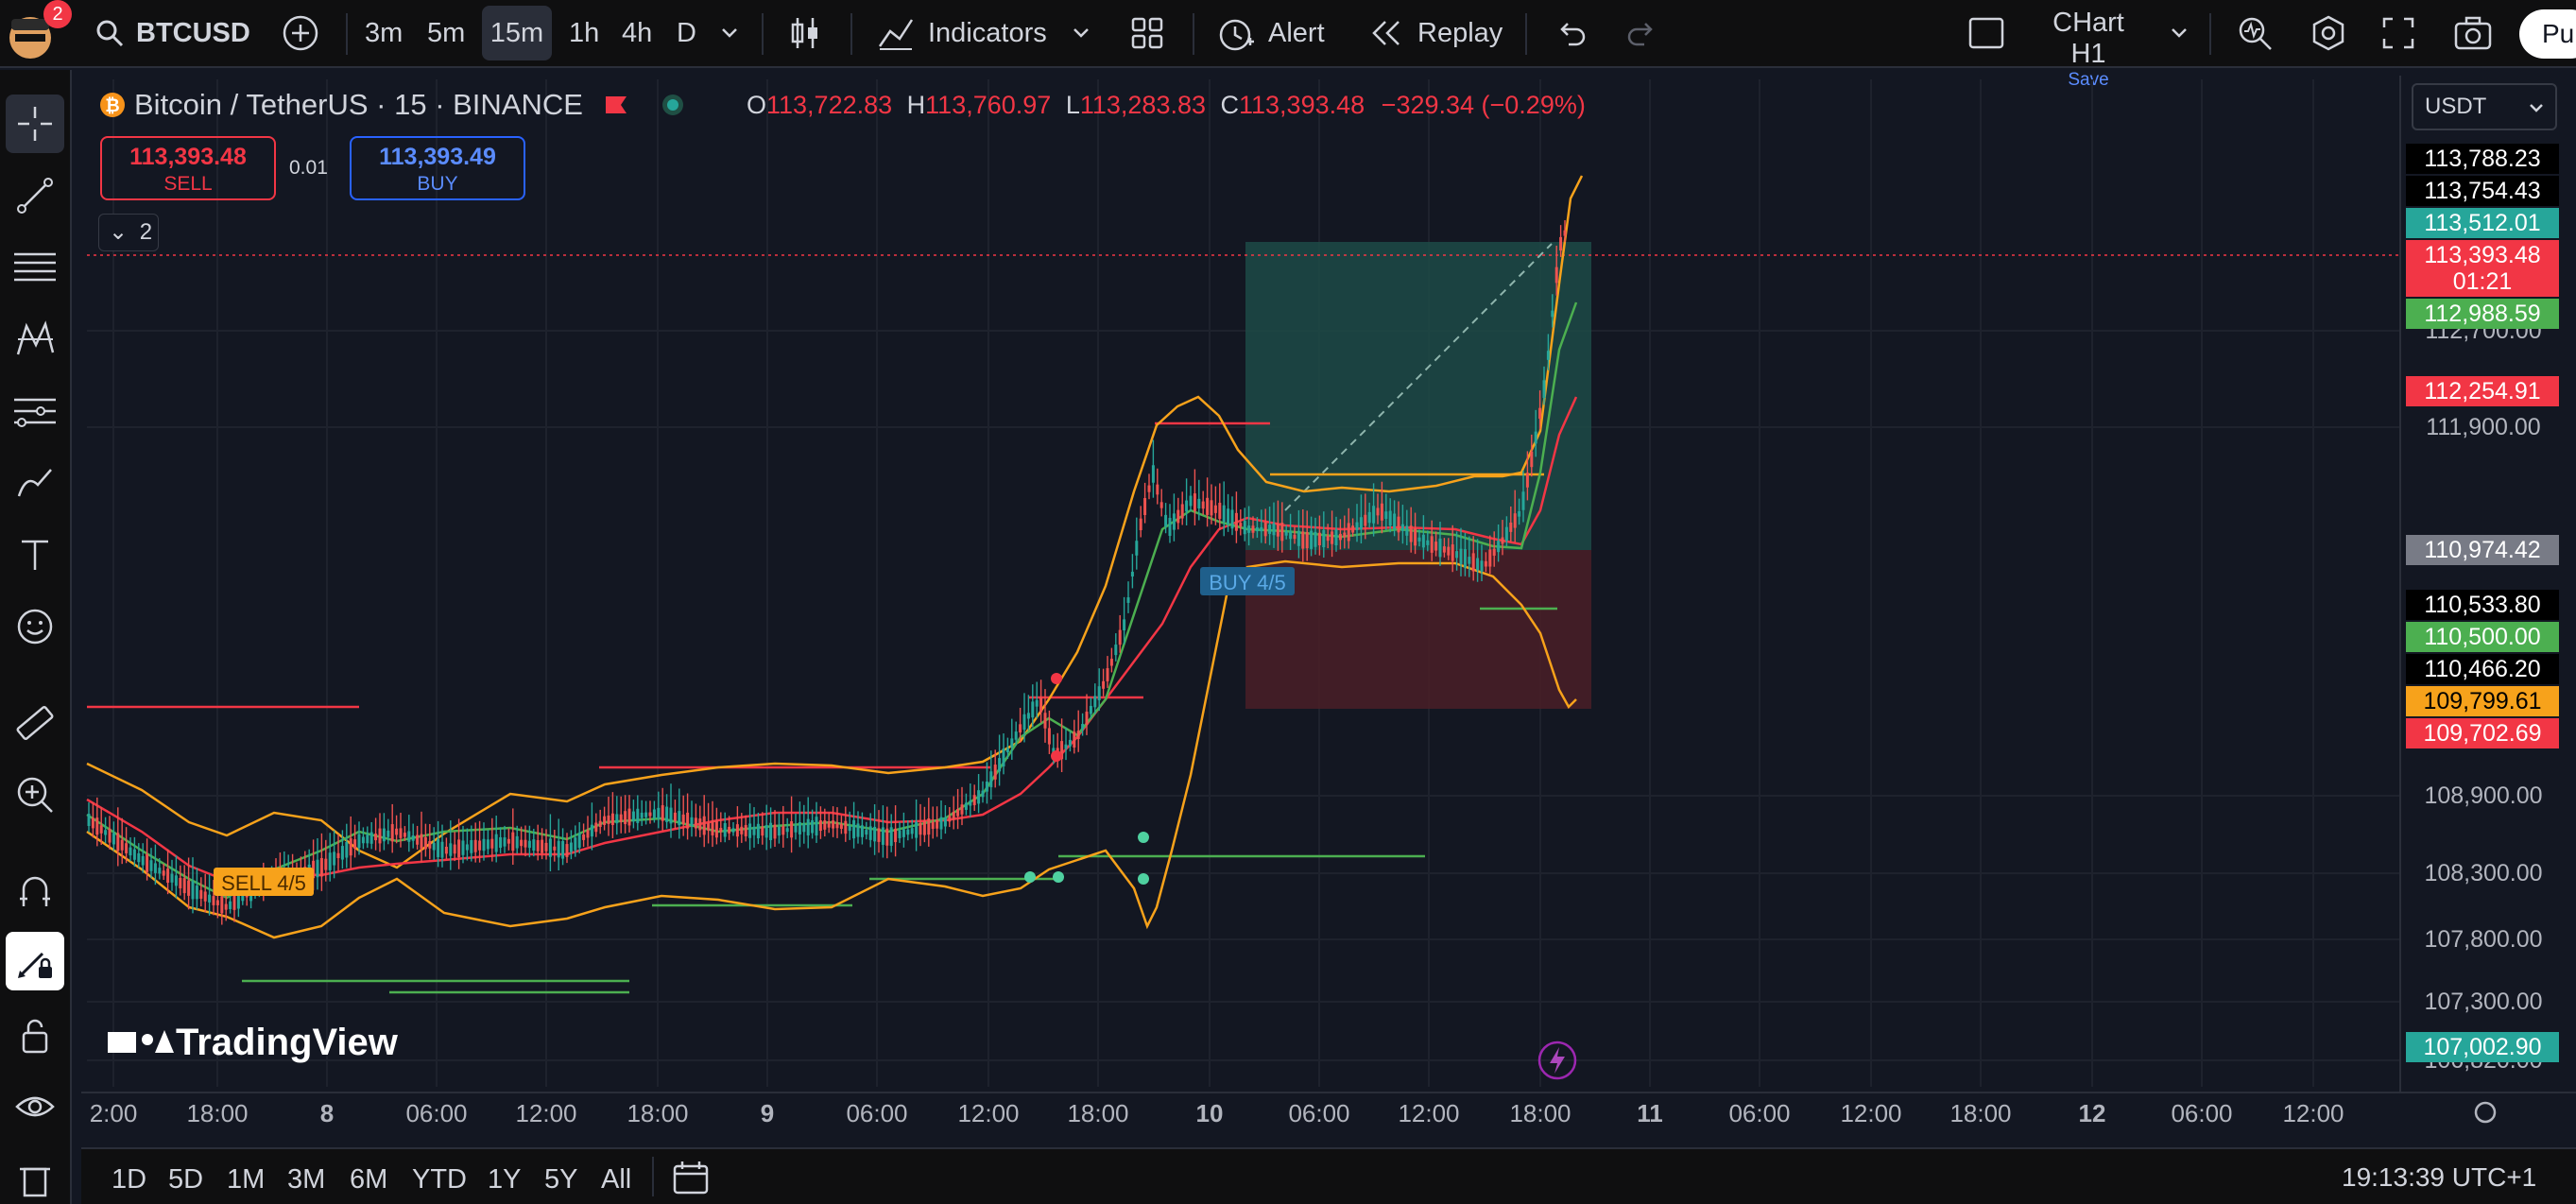 Image resolution: width=2576 pixels, height=1204 pixels. Describe the element at coordinates (2473, 33) in the screenshot. I see `snapshot-button` at that location.